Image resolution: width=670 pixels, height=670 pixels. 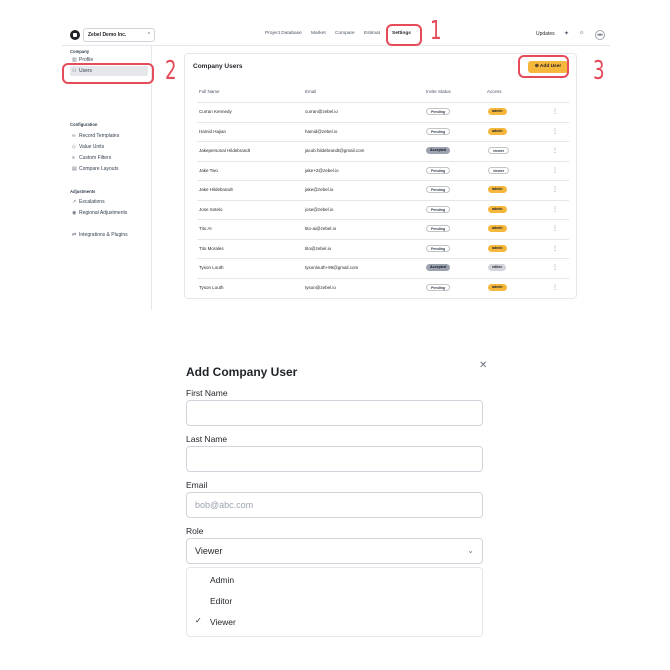 I want to click on table-row: Jake Two jake+2@zebel.io Pending viewer ⋮, so click(x=383, y=170).